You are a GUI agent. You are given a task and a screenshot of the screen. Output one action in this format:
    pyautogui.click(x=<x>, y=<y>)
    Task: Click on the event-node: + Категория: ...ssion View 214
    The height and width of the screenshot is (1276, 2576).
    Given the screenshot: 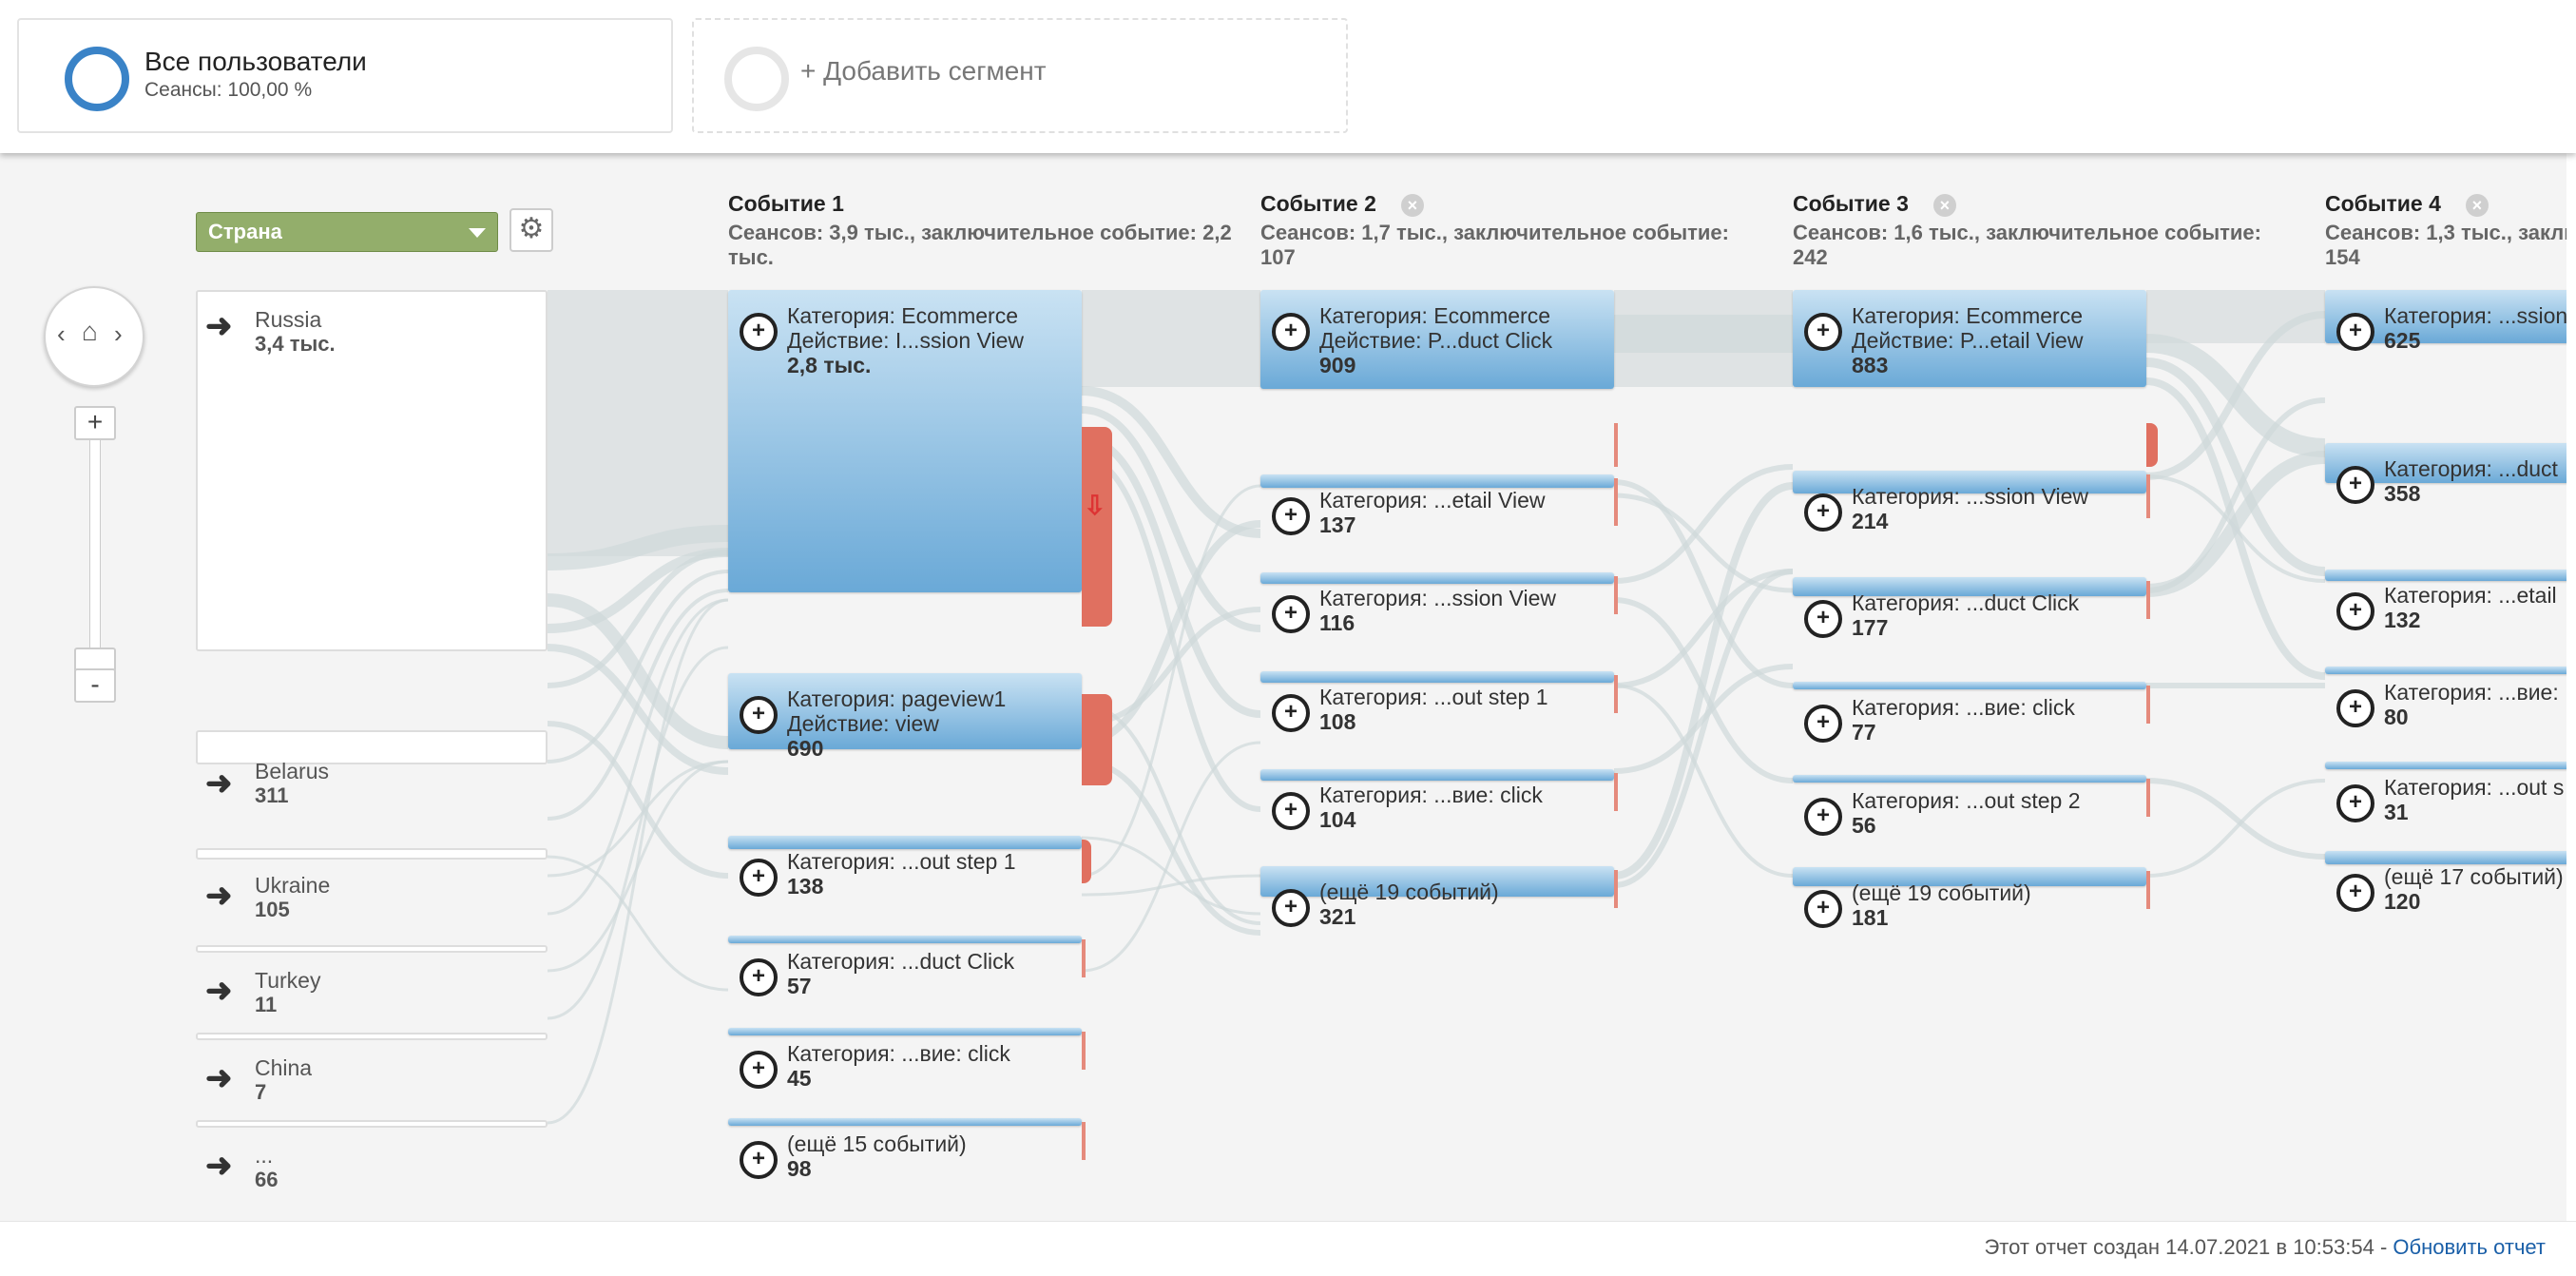 What is the action you would take?
    pyautogui.click(x=1971, y=504)
    